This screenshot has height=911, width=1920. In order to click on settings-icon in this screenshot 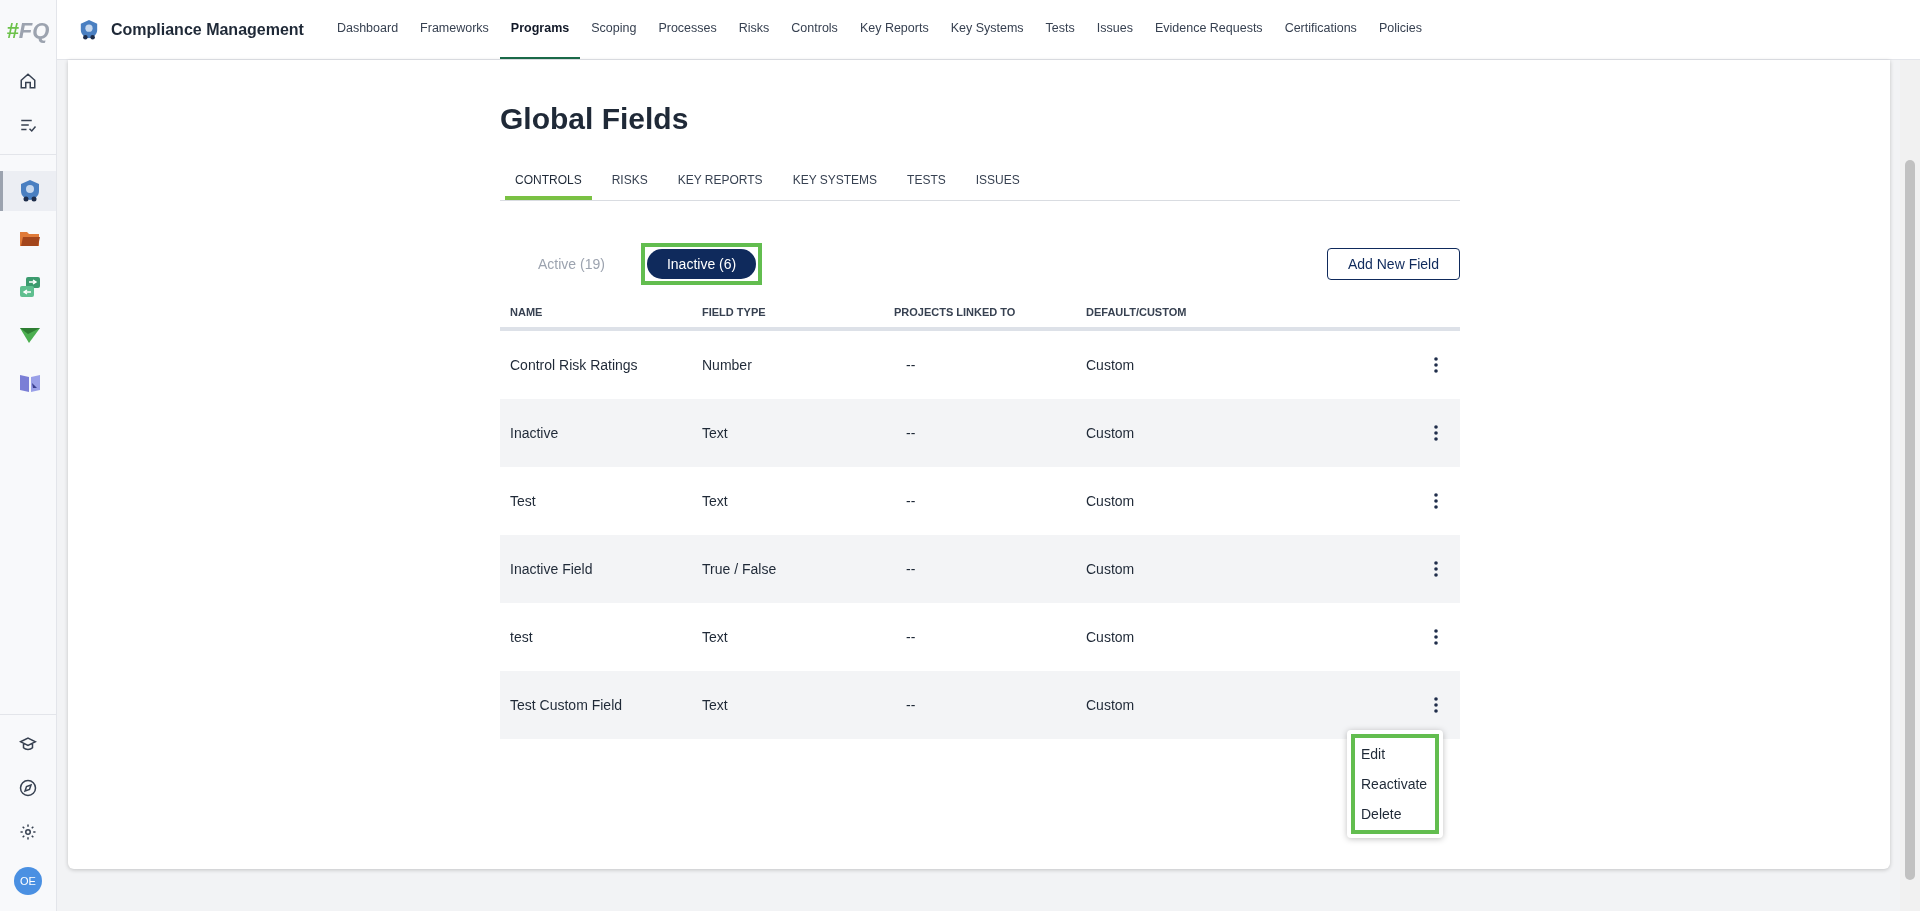, I will do `click(28, 832)`.